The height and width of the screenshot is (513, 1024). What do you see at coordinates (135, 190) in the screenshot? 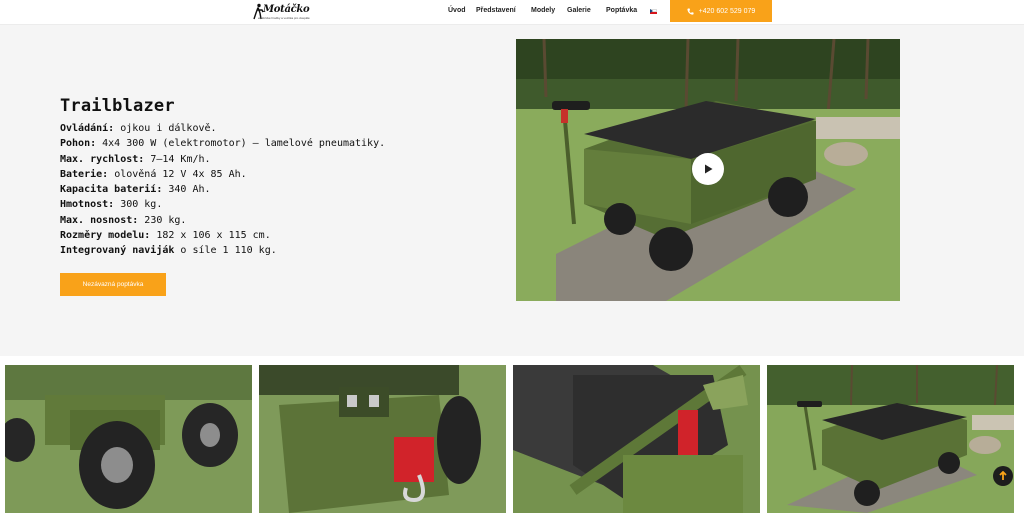
I see `spec-kapacita: Kapacita baterií: 340 Ah.` at bounding box center [135, 190].